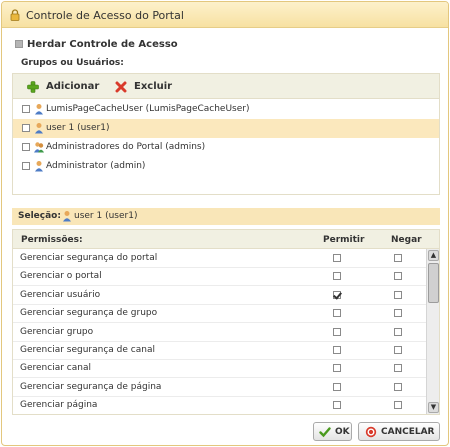 The height and width of the screenshot is (447, 450). I want to click on cancel-button: CANCELAR, so click(399, 431).